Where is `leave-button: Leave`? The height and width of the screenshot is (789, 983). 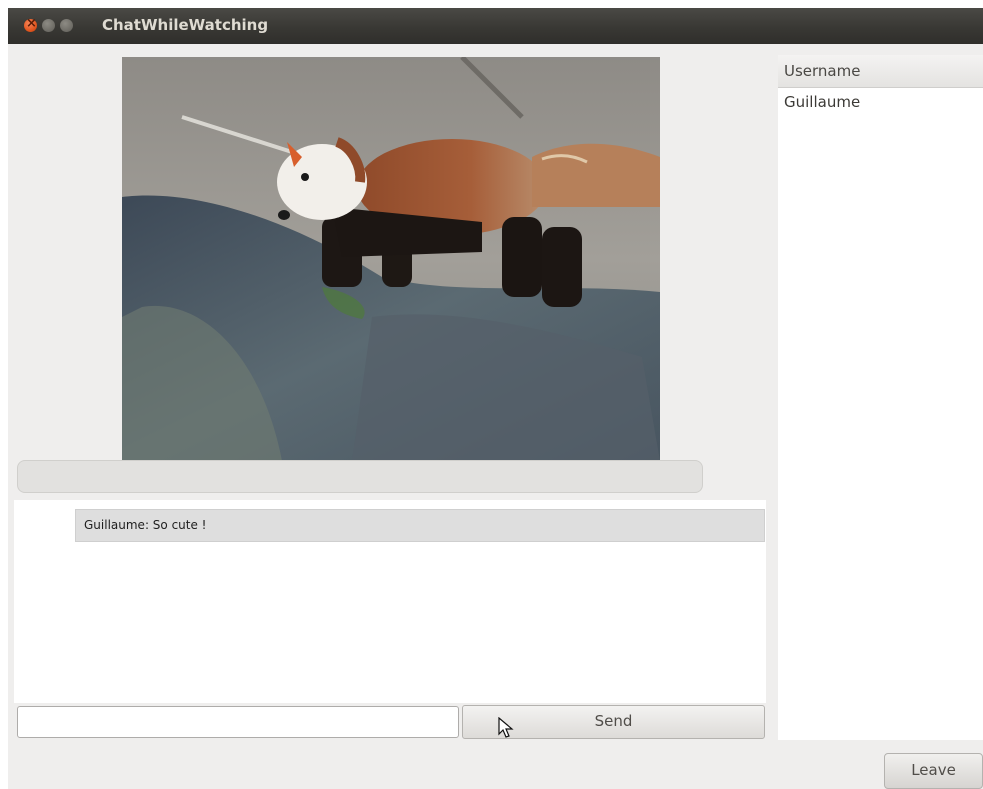
leave-button: Leave is located at coordinates (933, 771).